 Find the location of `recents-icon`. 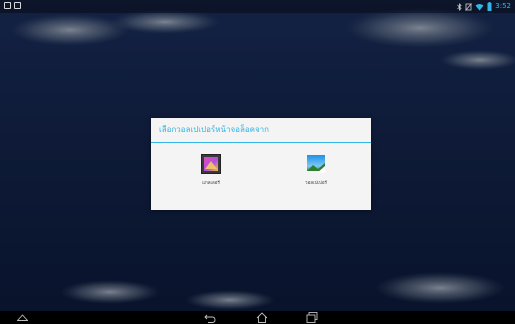

recents-icon is located at coordinates (312, 317).